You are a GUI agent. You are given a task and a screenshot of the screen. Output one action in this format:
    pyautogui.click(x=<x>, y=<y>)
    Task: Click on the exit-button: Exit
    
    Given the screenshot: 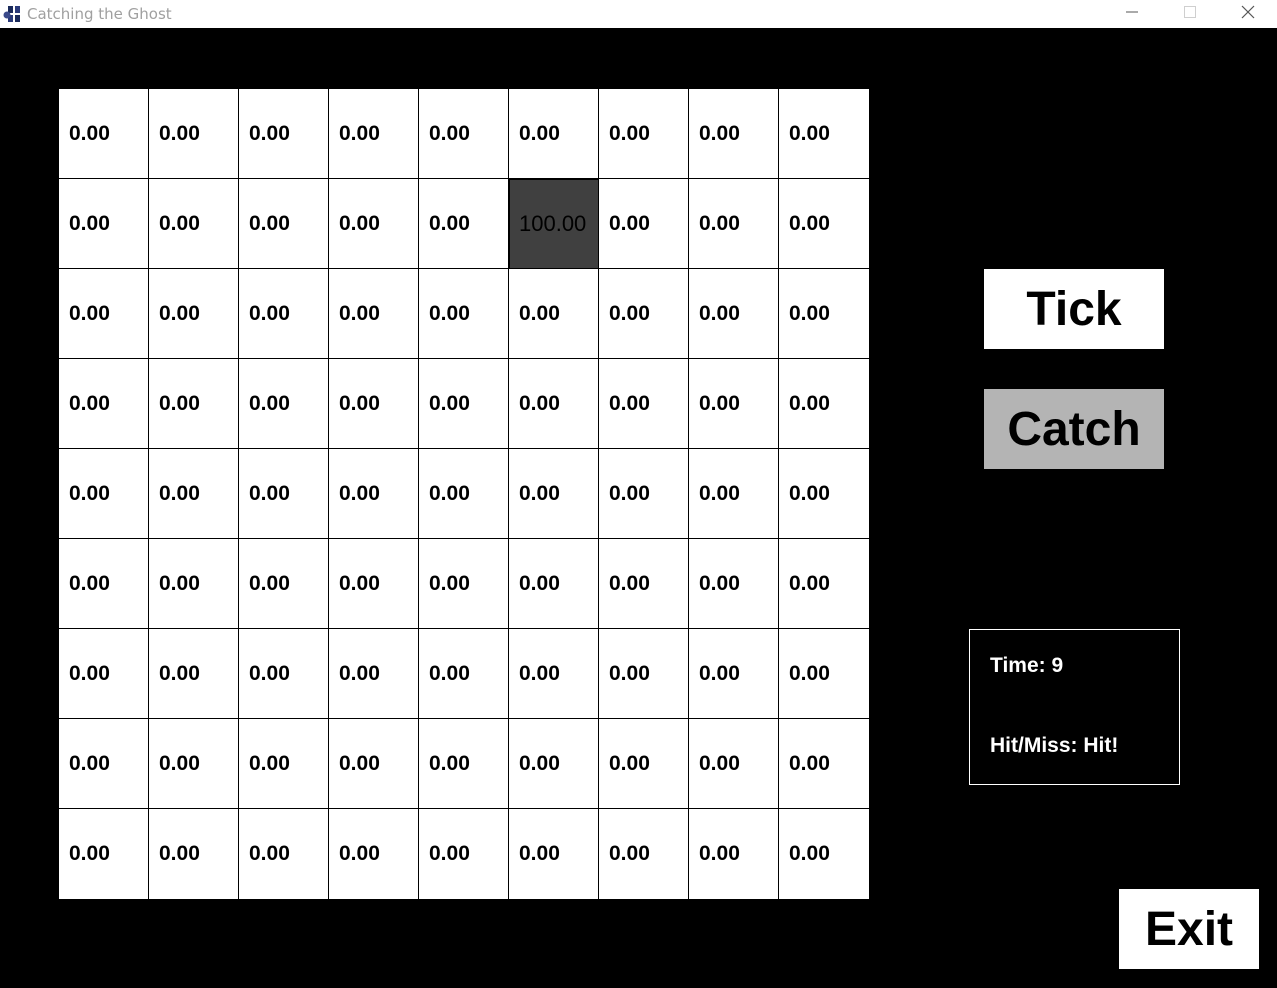 What is the action you would take?
    pyautogui.click(x=1189, y=929)
    